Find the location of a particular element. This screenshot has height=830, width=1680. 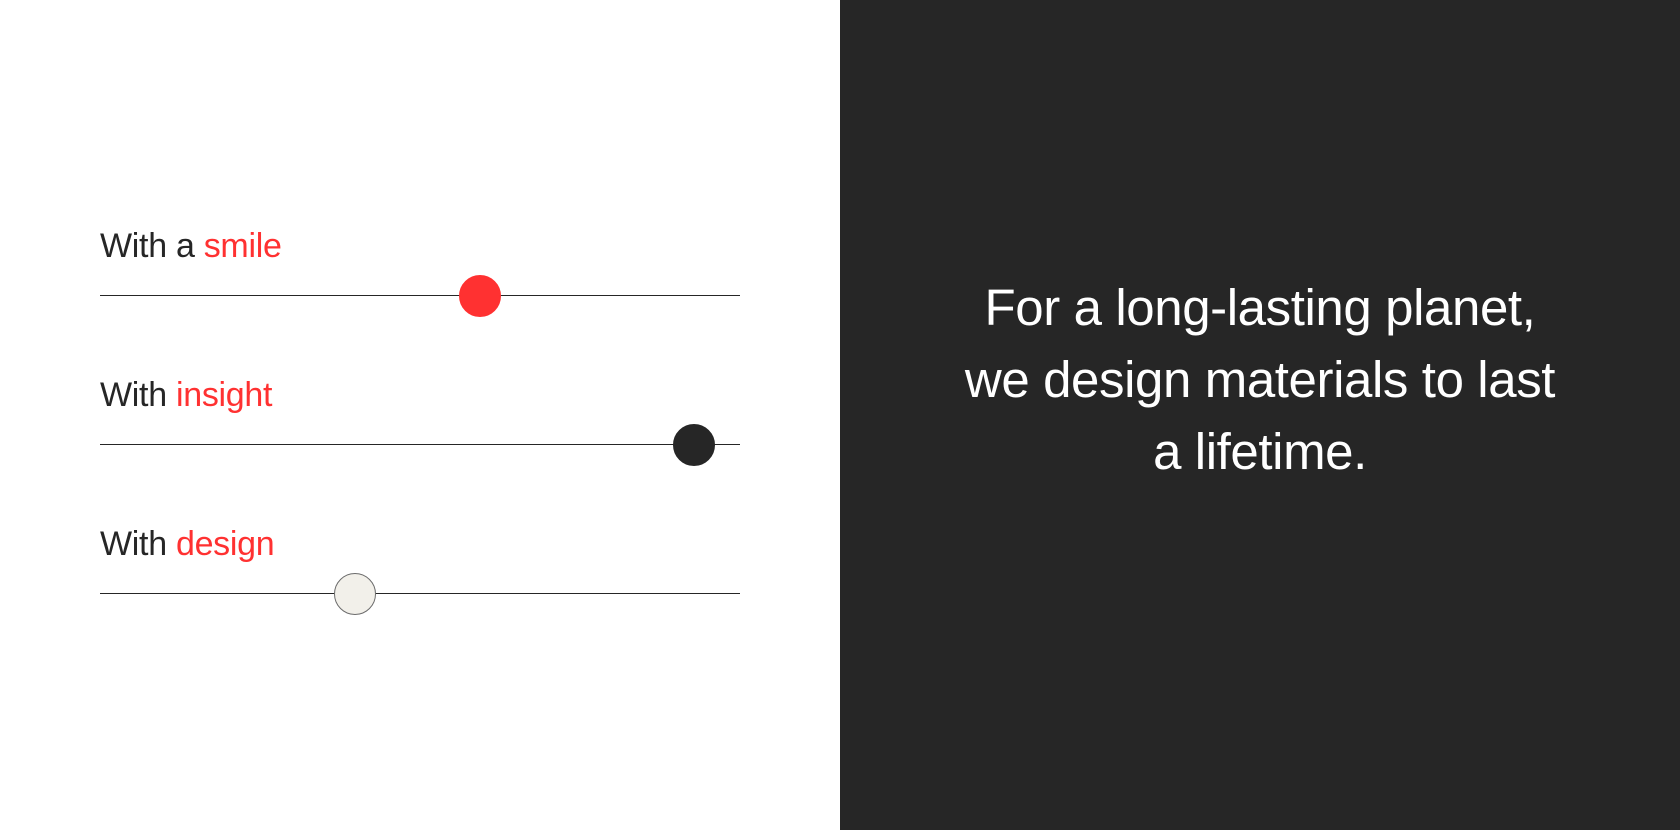

slider-track-insight is located at coordinates (420, 445).